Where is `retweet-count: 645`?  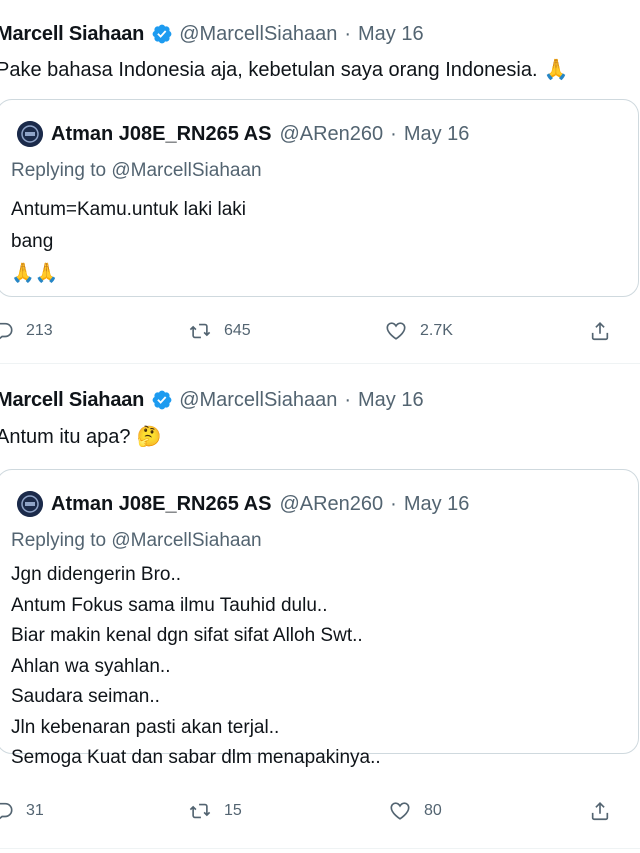 retweet-count: 645 is located at coordinates (237, 330).